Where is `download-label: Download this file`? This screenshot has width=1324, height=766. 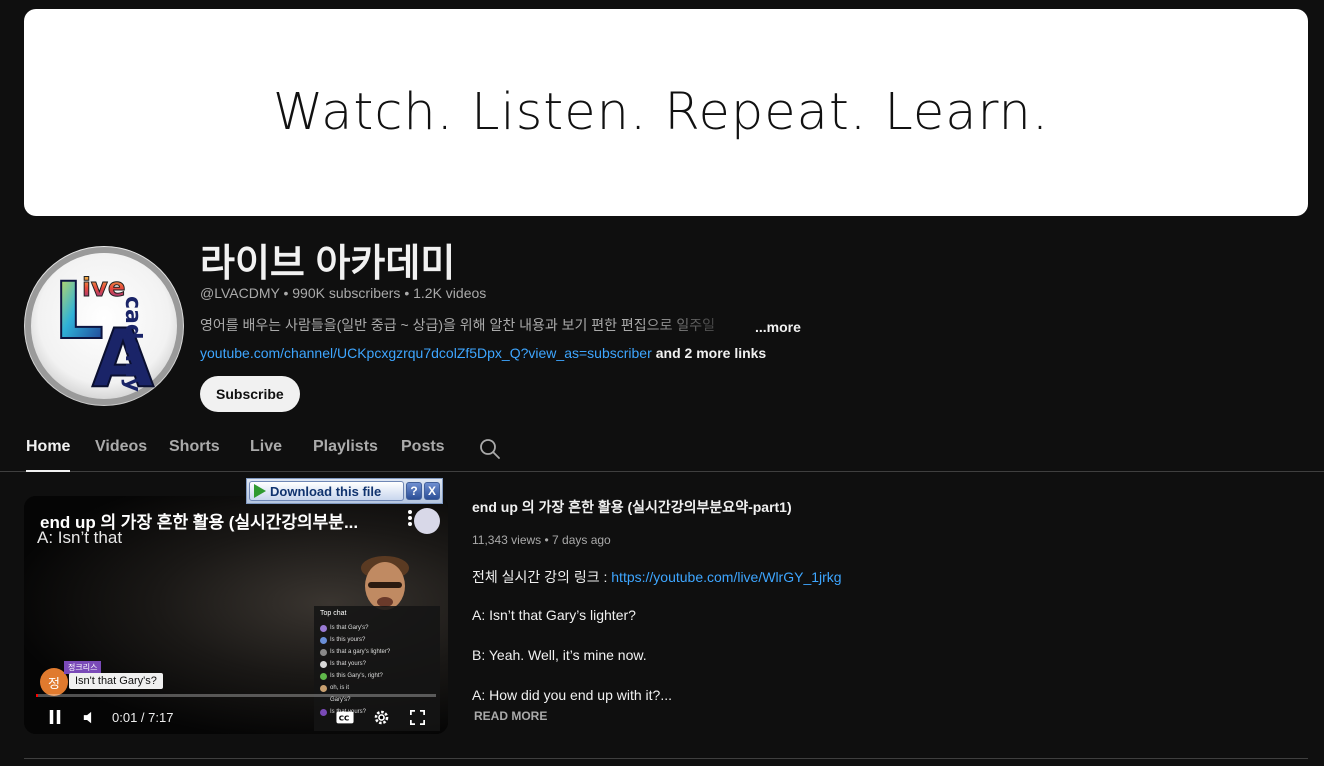
download-label: Download this file is located at coordinates (326, 491).